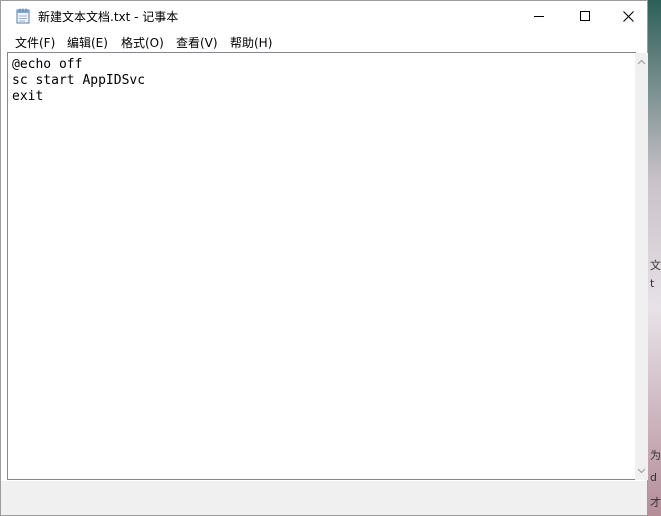 The image size is (661, 516). Describe the element at coordinates (108, 17) in the screenshot. I see `window-title: 新建文本文档.txt - 记事本` at that location.